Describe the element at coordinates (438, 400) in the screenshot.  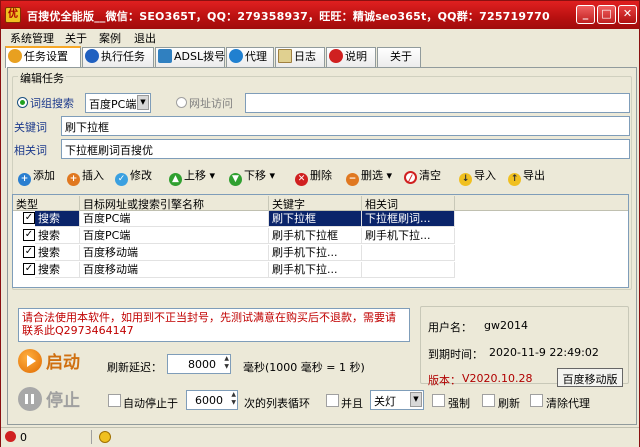
I see `force-checkbox` at that location.